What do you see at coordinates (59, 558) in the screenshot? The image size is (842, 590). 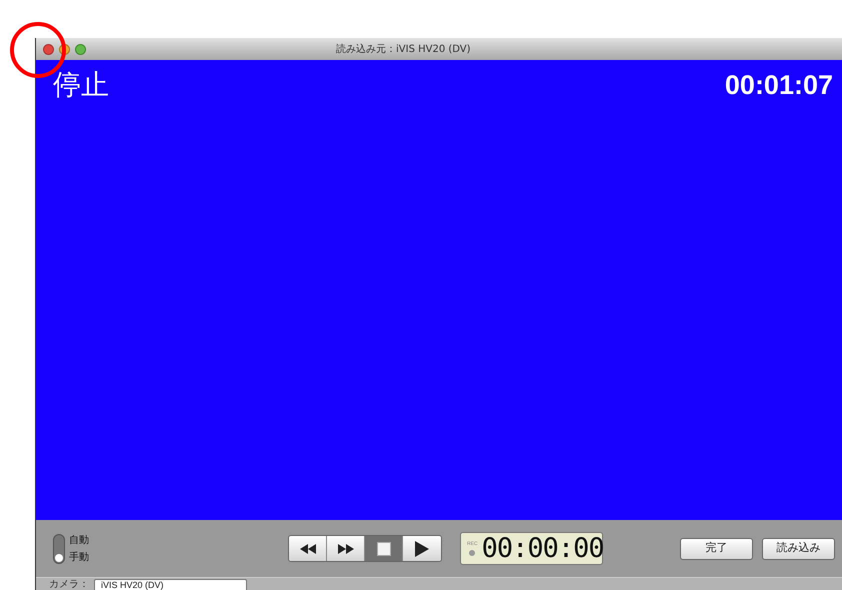 I see `switch-knob` at bounding box center [59, 558].